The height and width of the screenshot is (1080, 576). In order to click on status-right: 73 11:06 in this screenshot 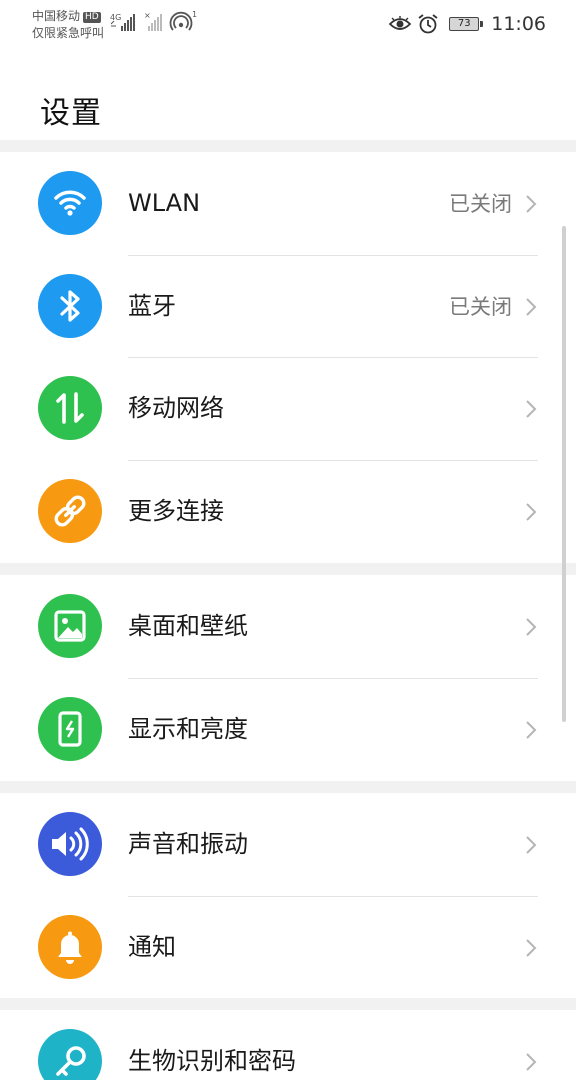, I will do `click(467, 24)`.